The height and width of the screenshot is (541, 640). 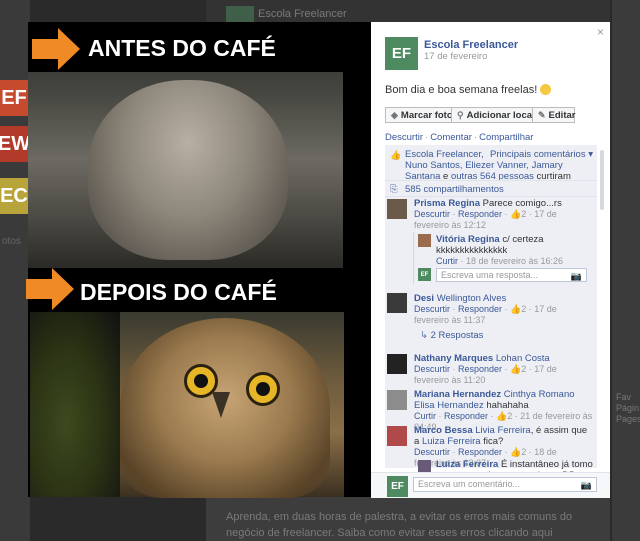 I want to click on tagged-name-link: Livia Ferreira, so click(x=502, y=430).